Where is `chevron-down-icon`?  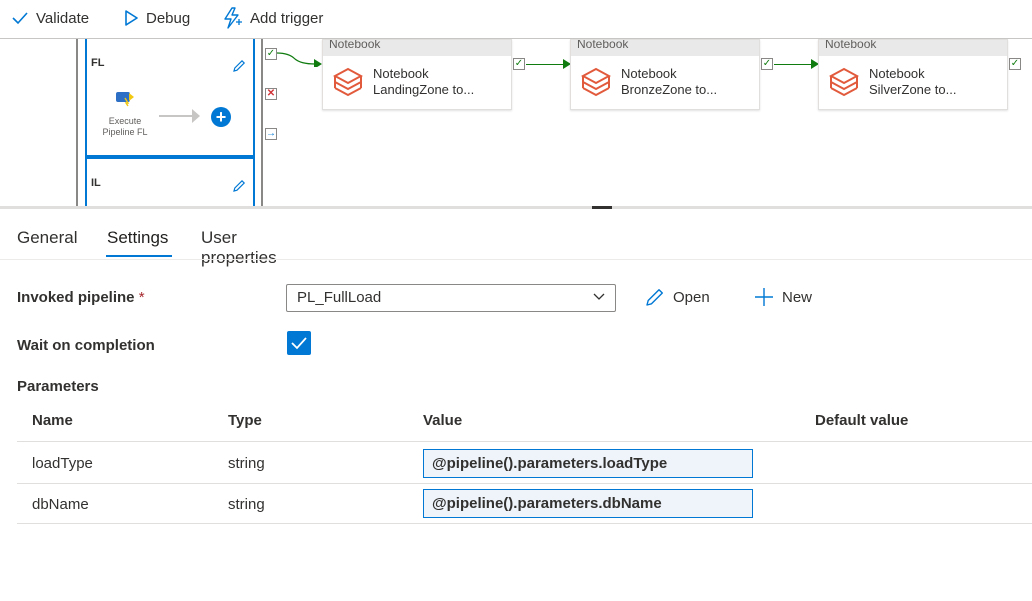
chevron-down-icon is located at coordinates (599, 296).